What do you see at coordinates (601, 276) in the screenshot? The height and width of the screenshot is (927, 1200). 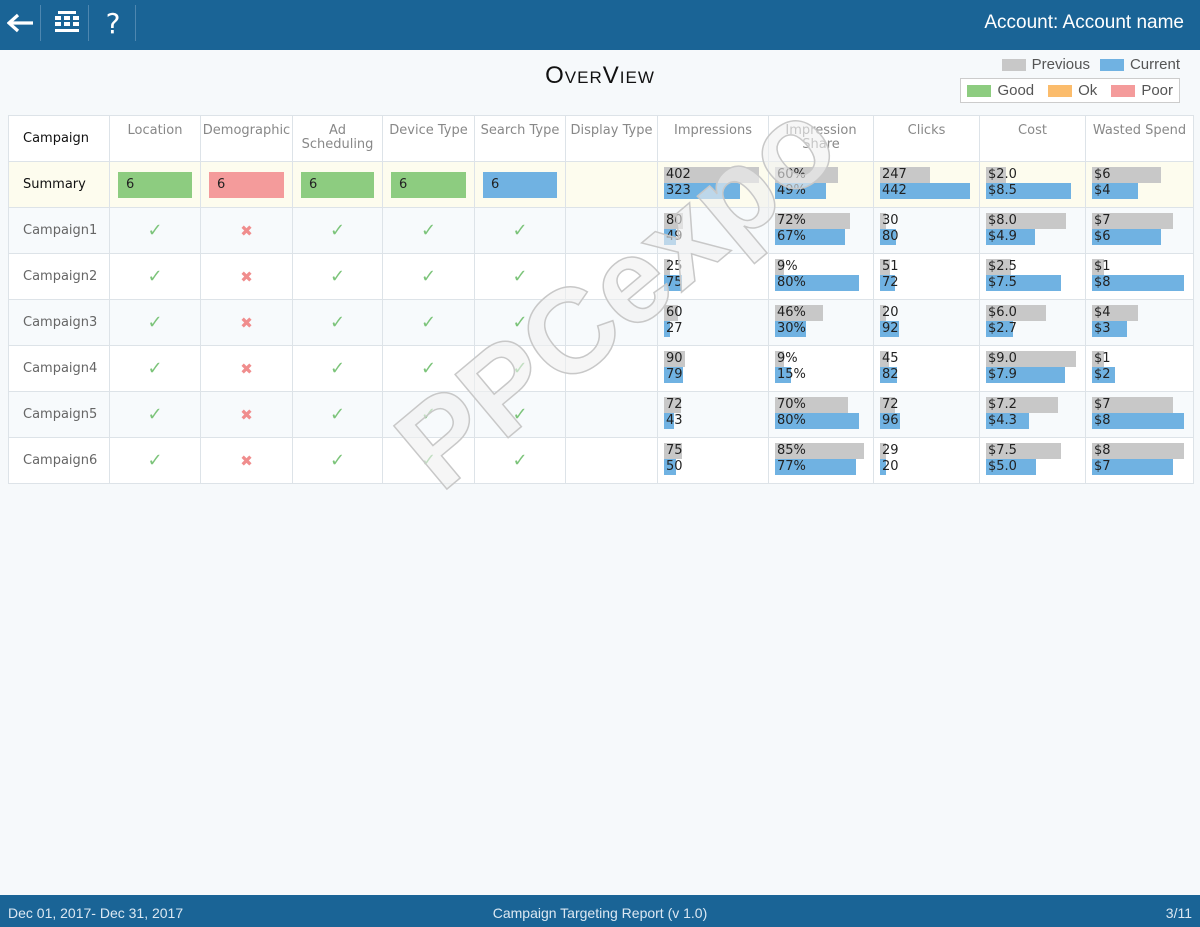 I see `campaign-row: Campaign2 ✓ ✖ ✓ ✓ ✓ 25 75 9% 80% 51 72 $2.5 $7.5 $1 $8` at bounding box center [601, 276].